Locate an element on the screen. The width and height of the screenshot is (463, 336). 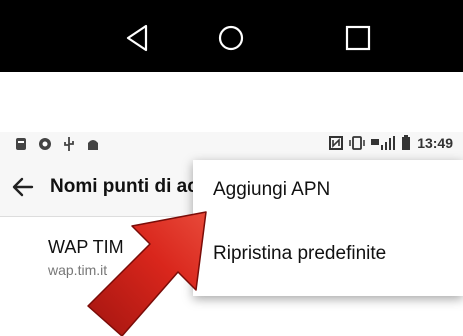
page-title: Nomi punti di accesso is located at coordinates (125, 186).